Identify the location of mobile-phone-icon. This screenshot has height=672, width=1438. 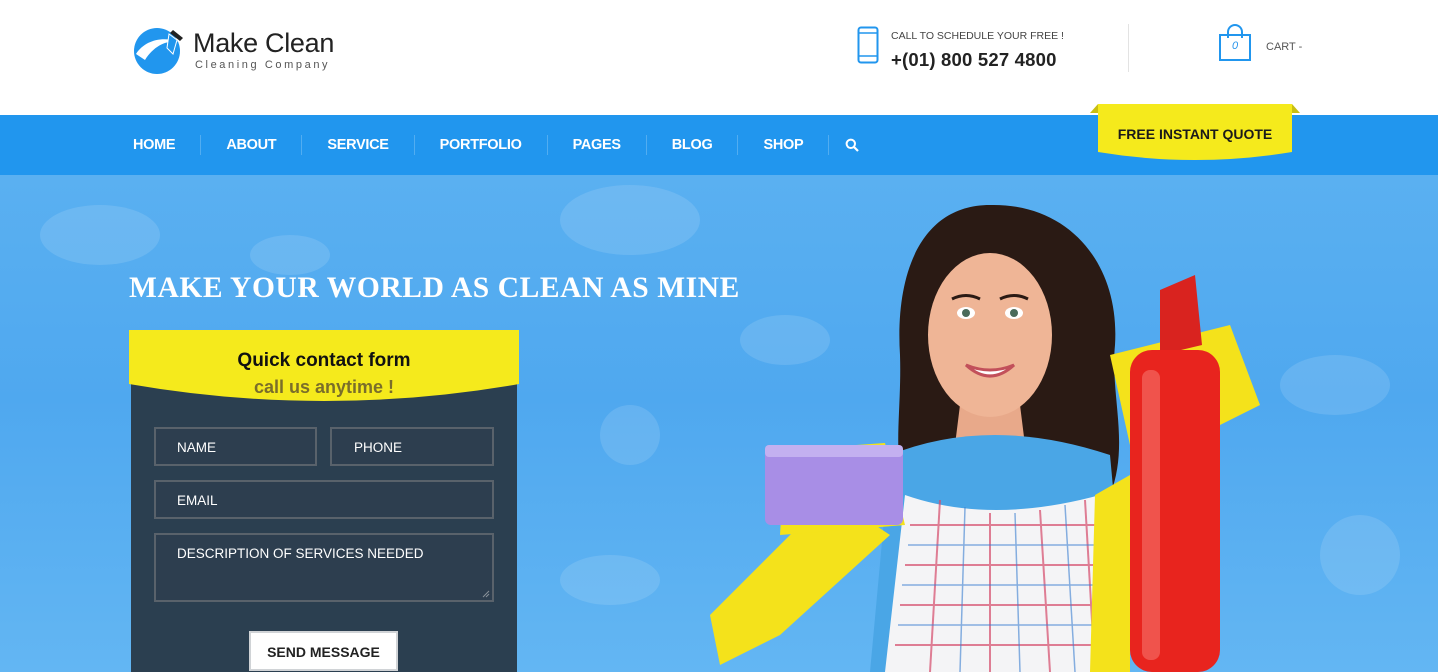
(868, 45).